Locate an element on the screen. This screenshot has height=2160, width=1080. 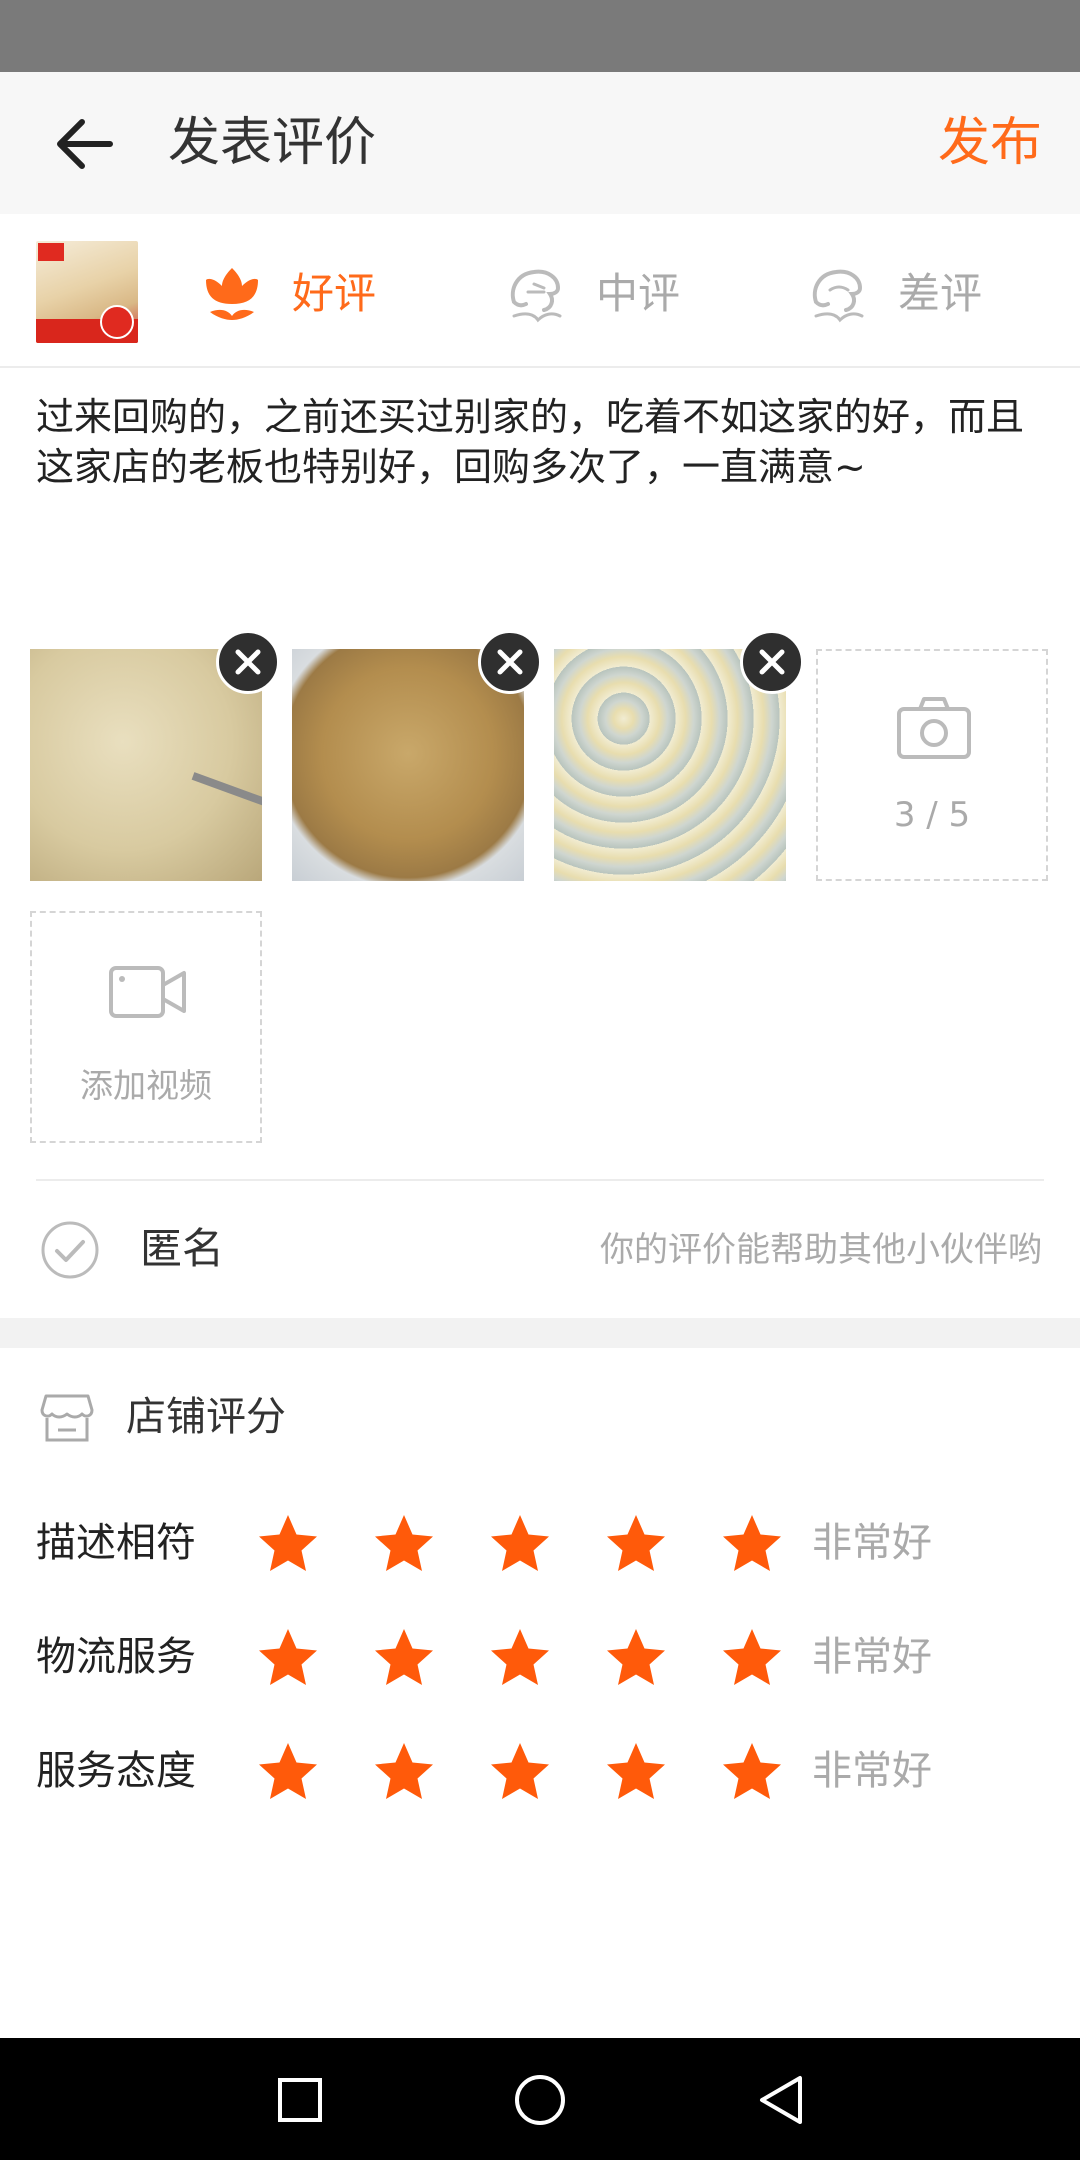
add-video-button: 添加视频 is located at coordinates (146, 1027).